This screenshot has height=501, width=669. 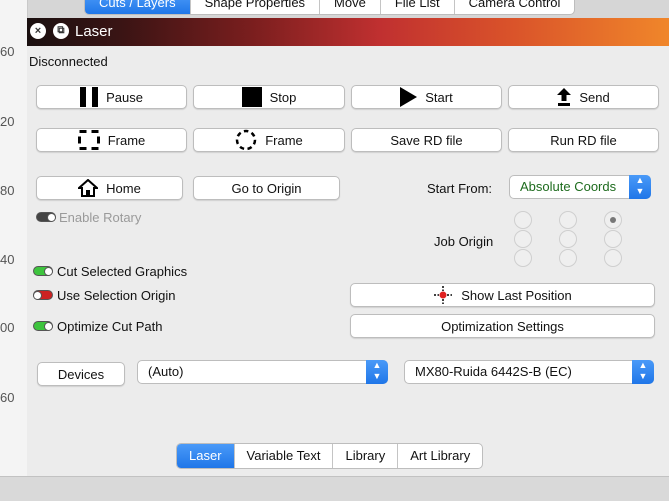 I want to click on save-rd-label: Save RD file, so click(x=426, y=140).